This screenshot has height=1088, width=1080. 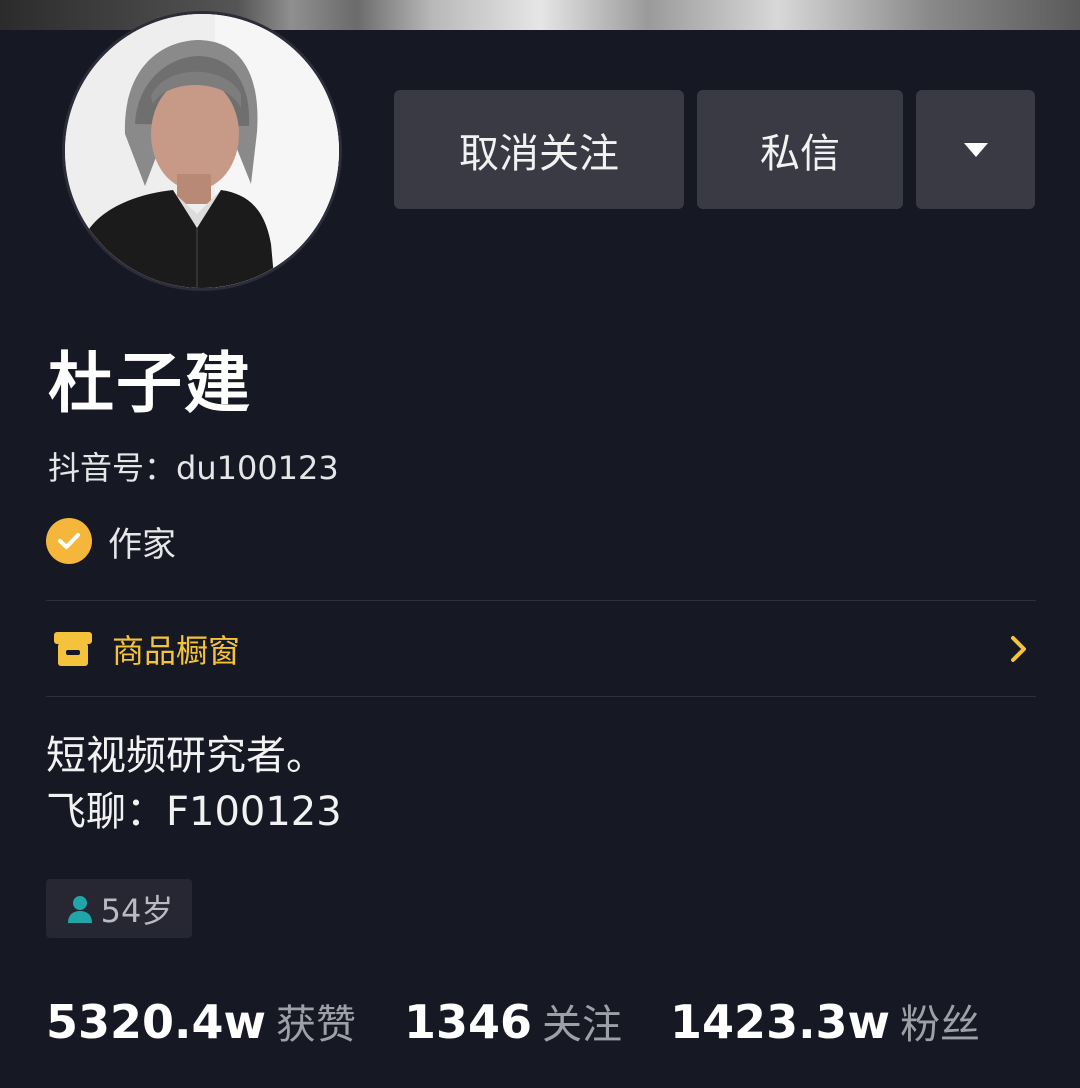 I want to click on stats-row: 5320.4w 获赞 1346 关注 1423.3w 粉丝, so click(x=537, y=1023).